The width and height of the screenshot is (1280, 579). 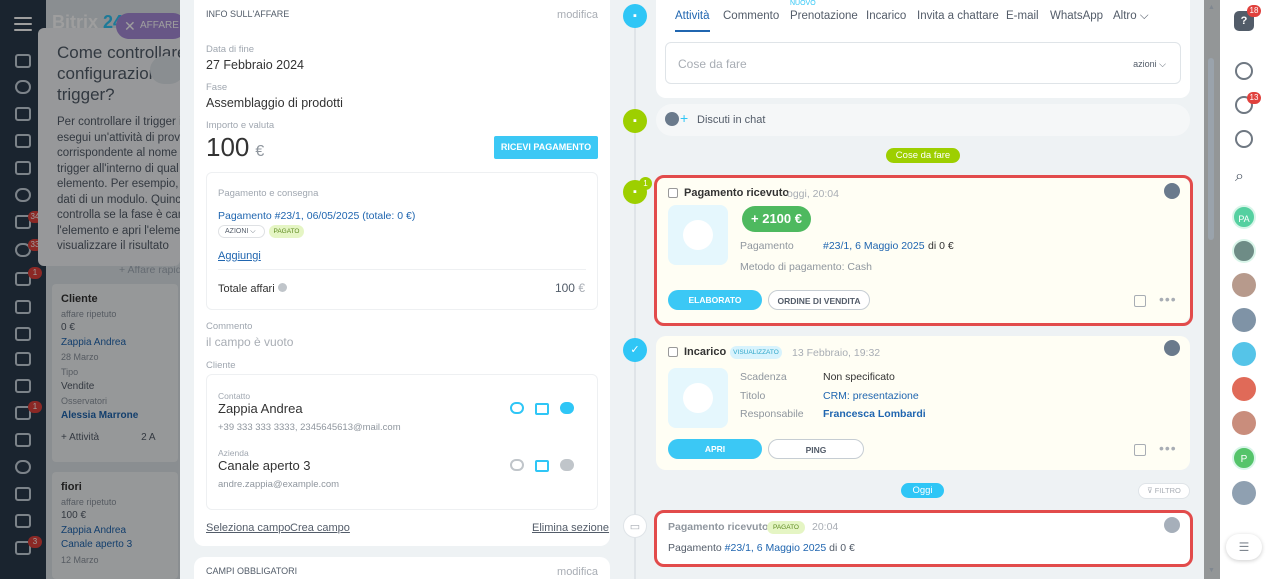 I want to click on scrollbar, so click(x=1211, y=149).